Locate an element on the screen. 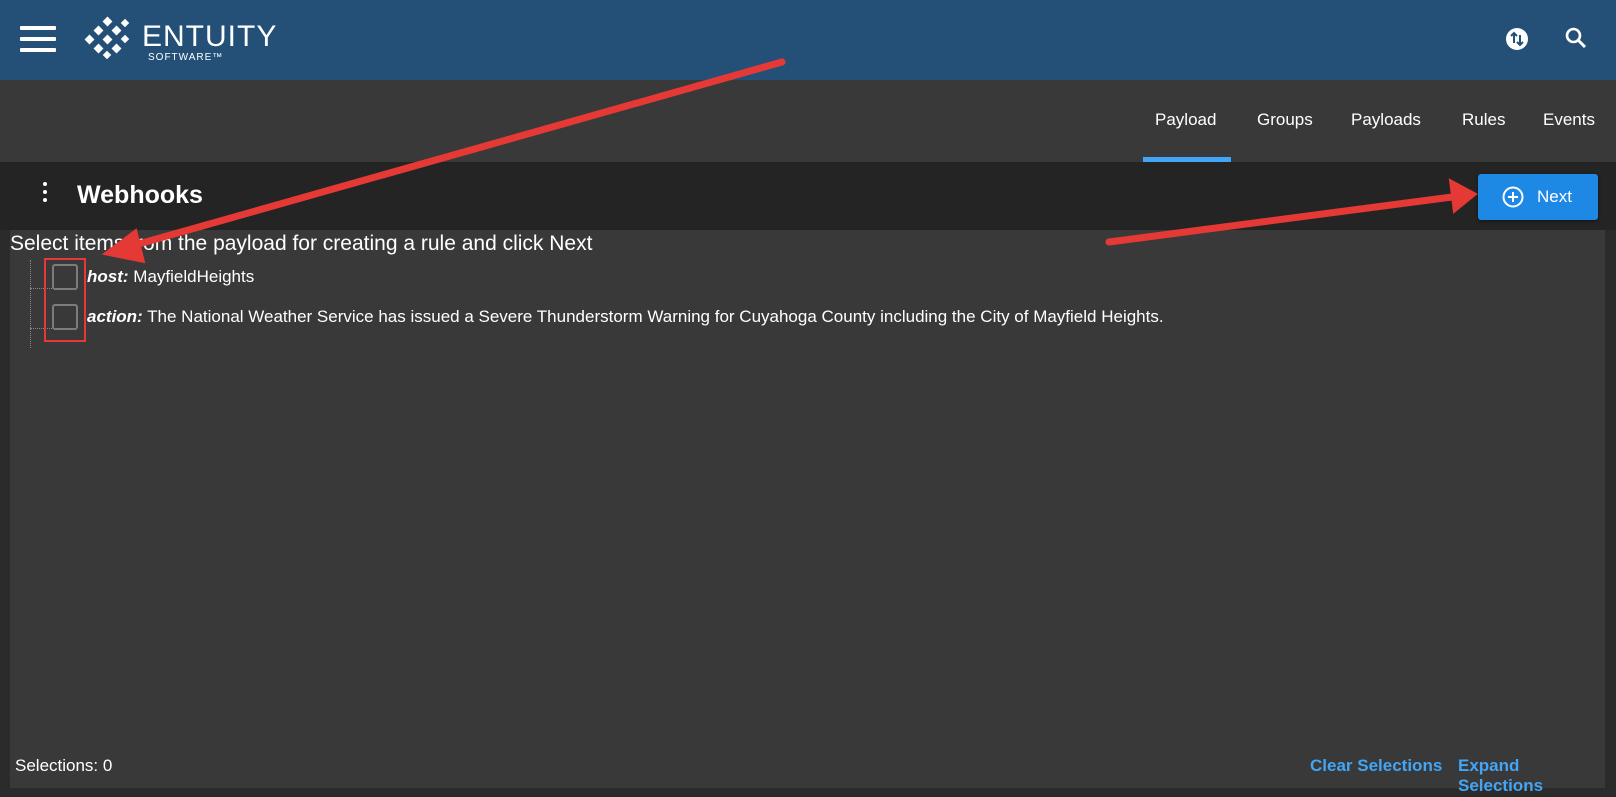 The width and height of the screenshot is (1616, 797). item-key: host: is located at coordinates (108, 276).